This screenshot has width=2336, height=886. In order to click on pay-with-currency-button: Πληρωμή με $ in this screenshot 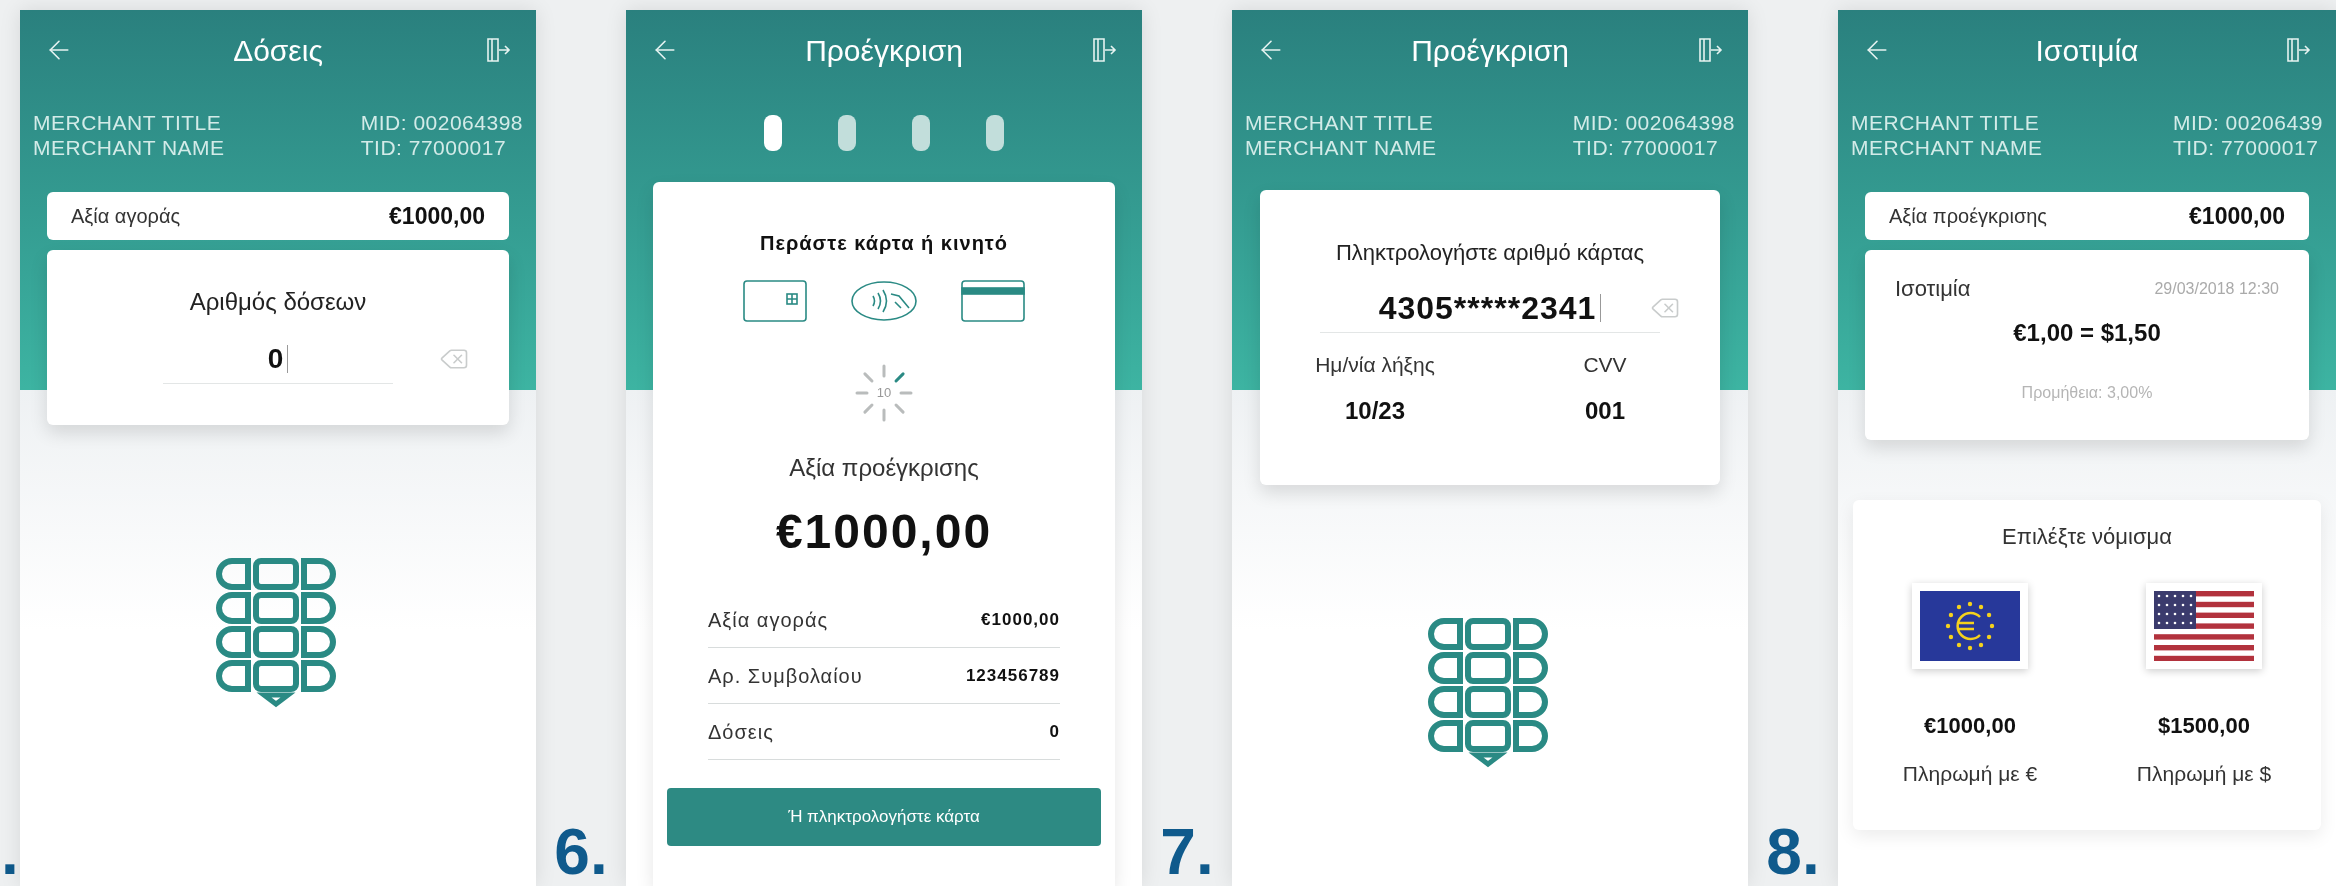, I will do `click(2204, 774)`.